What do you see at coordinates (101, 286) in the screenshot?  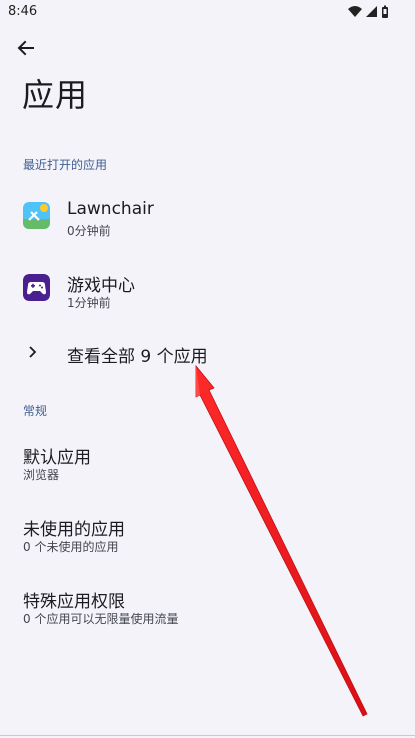 I see `recent-app-name: 游戏中心` at bounding box center [101, 286].